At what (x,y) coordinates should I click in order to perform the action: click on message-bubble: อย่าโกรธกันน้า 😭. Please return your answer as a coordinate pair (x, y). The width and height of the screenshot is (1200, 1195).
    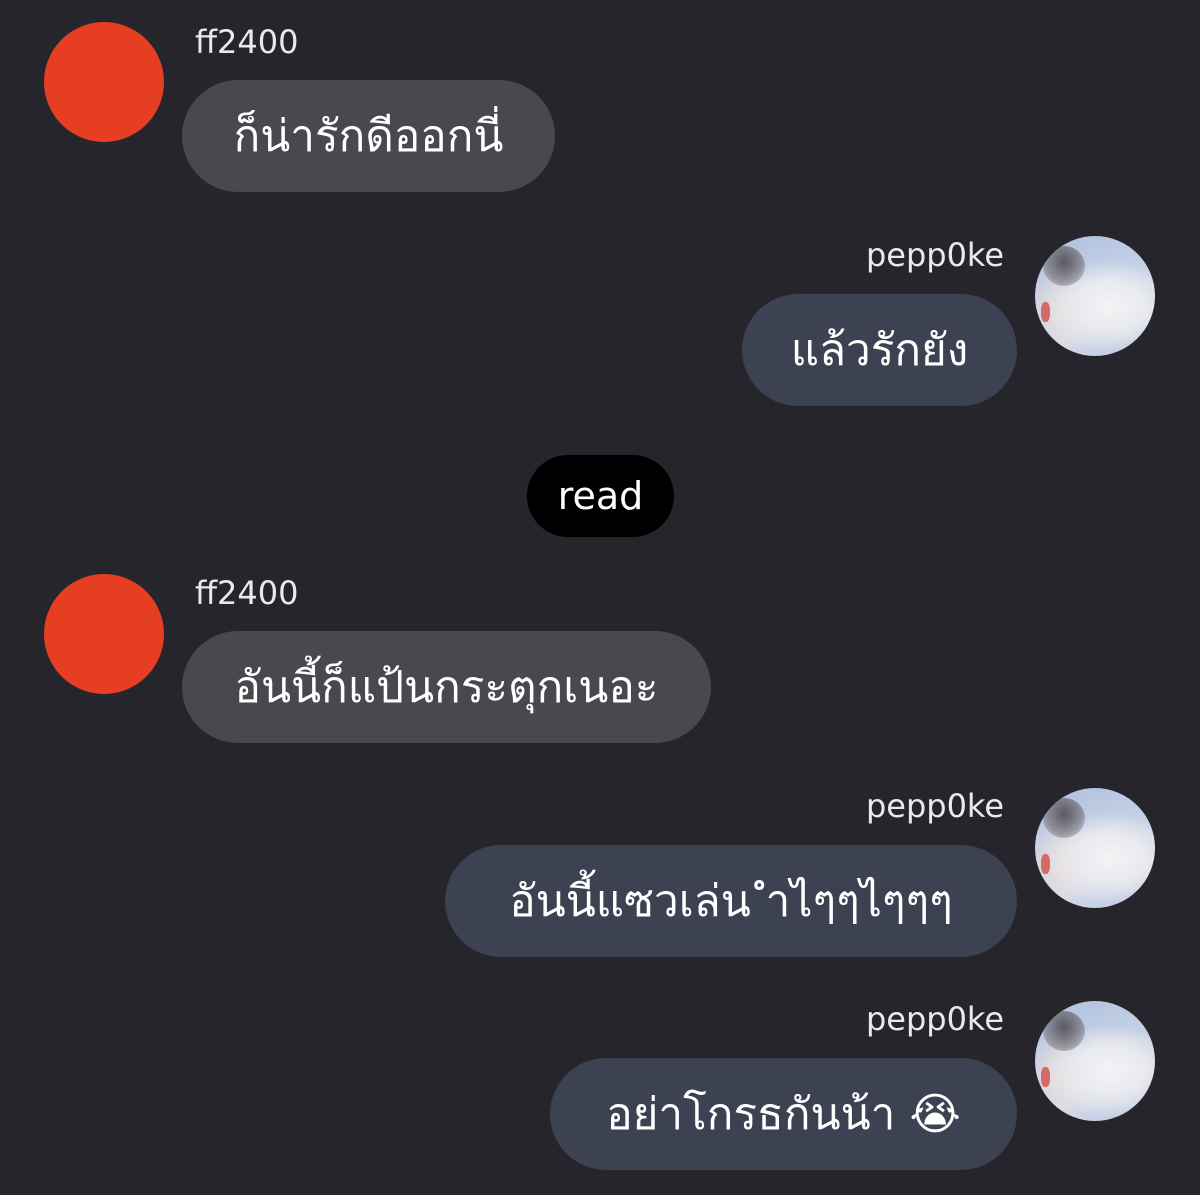
    Looking at the image, I should click on (783, 1114).